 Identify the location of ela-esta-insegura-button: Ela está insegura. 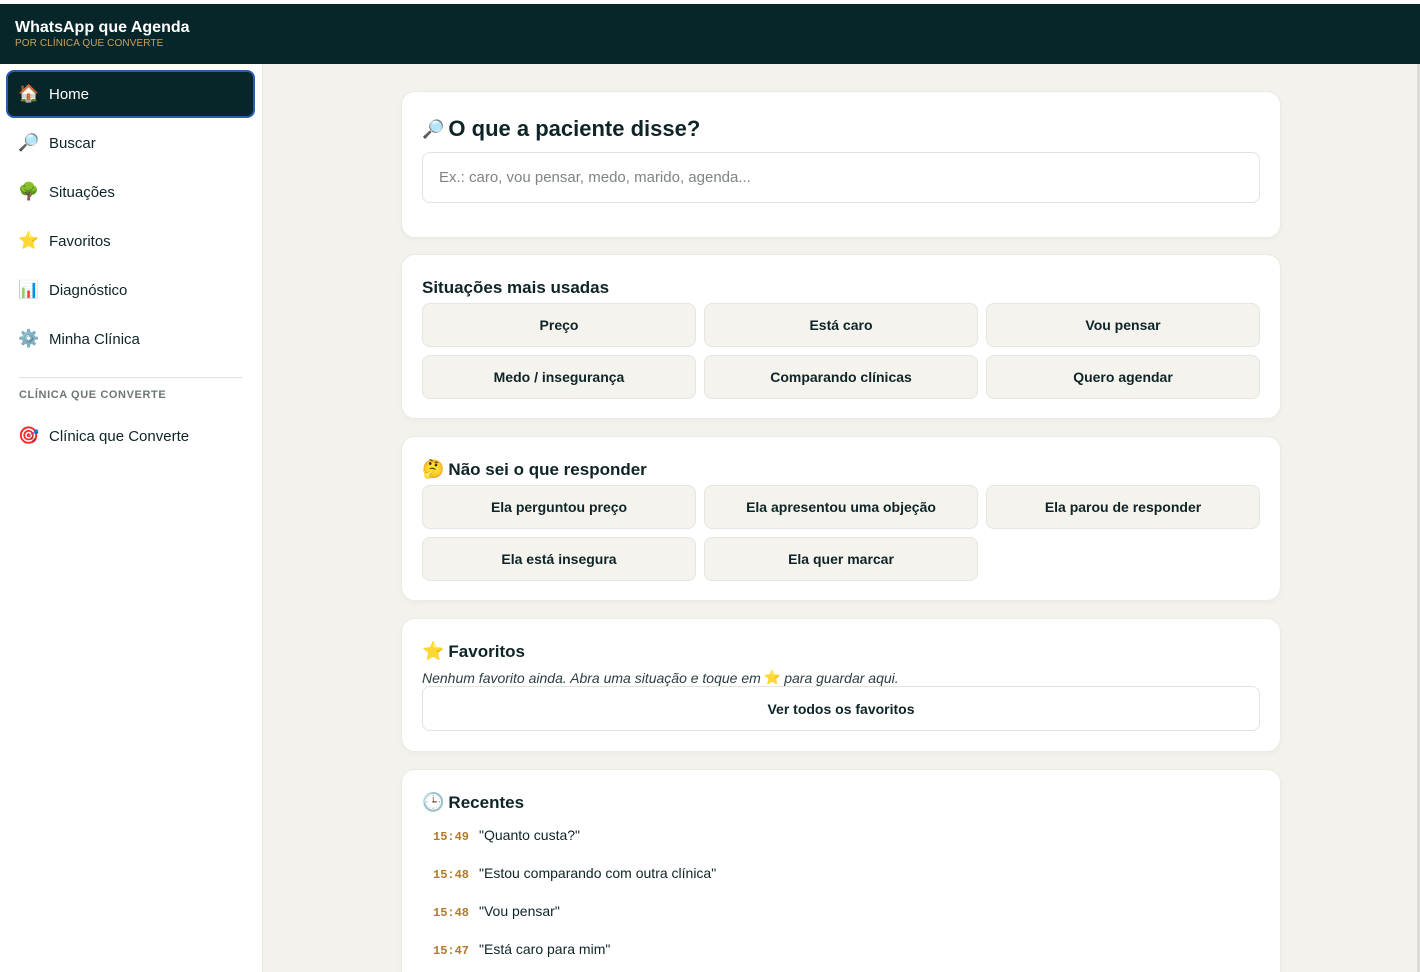
(559, 559).